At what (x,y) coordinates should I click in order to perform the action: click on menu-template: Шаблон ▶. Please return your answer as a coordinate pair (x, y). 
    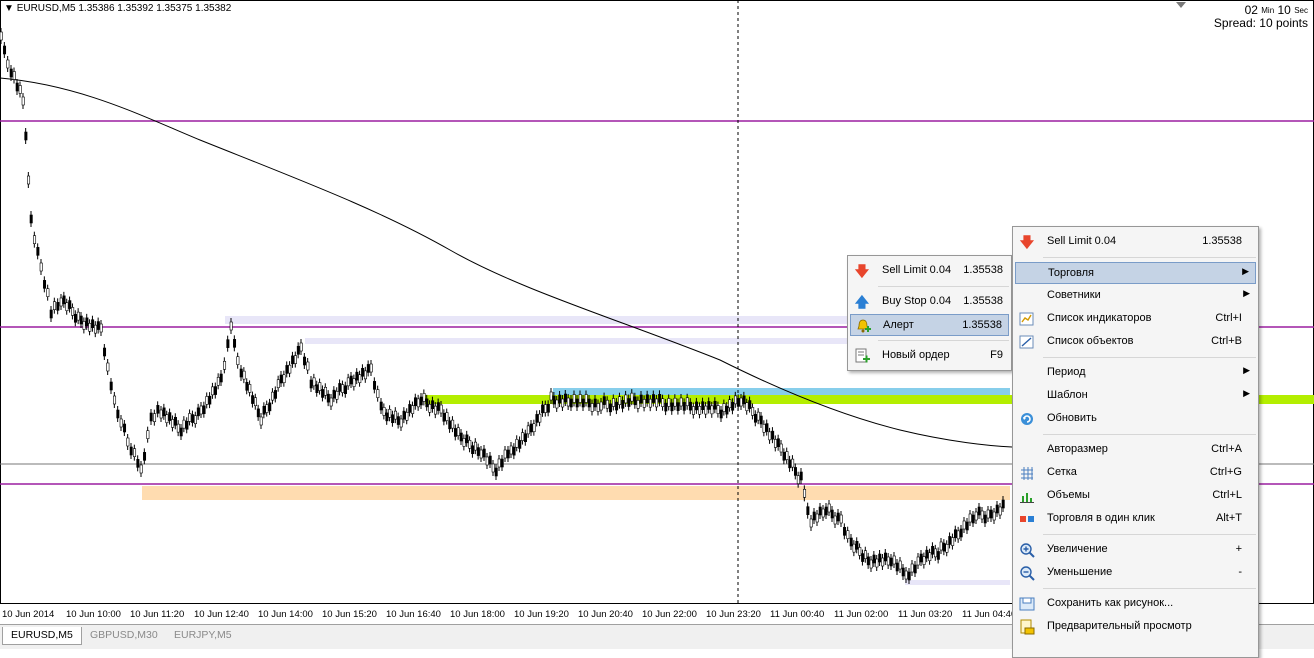
    Looking at the image, I should click on (1135, 396).